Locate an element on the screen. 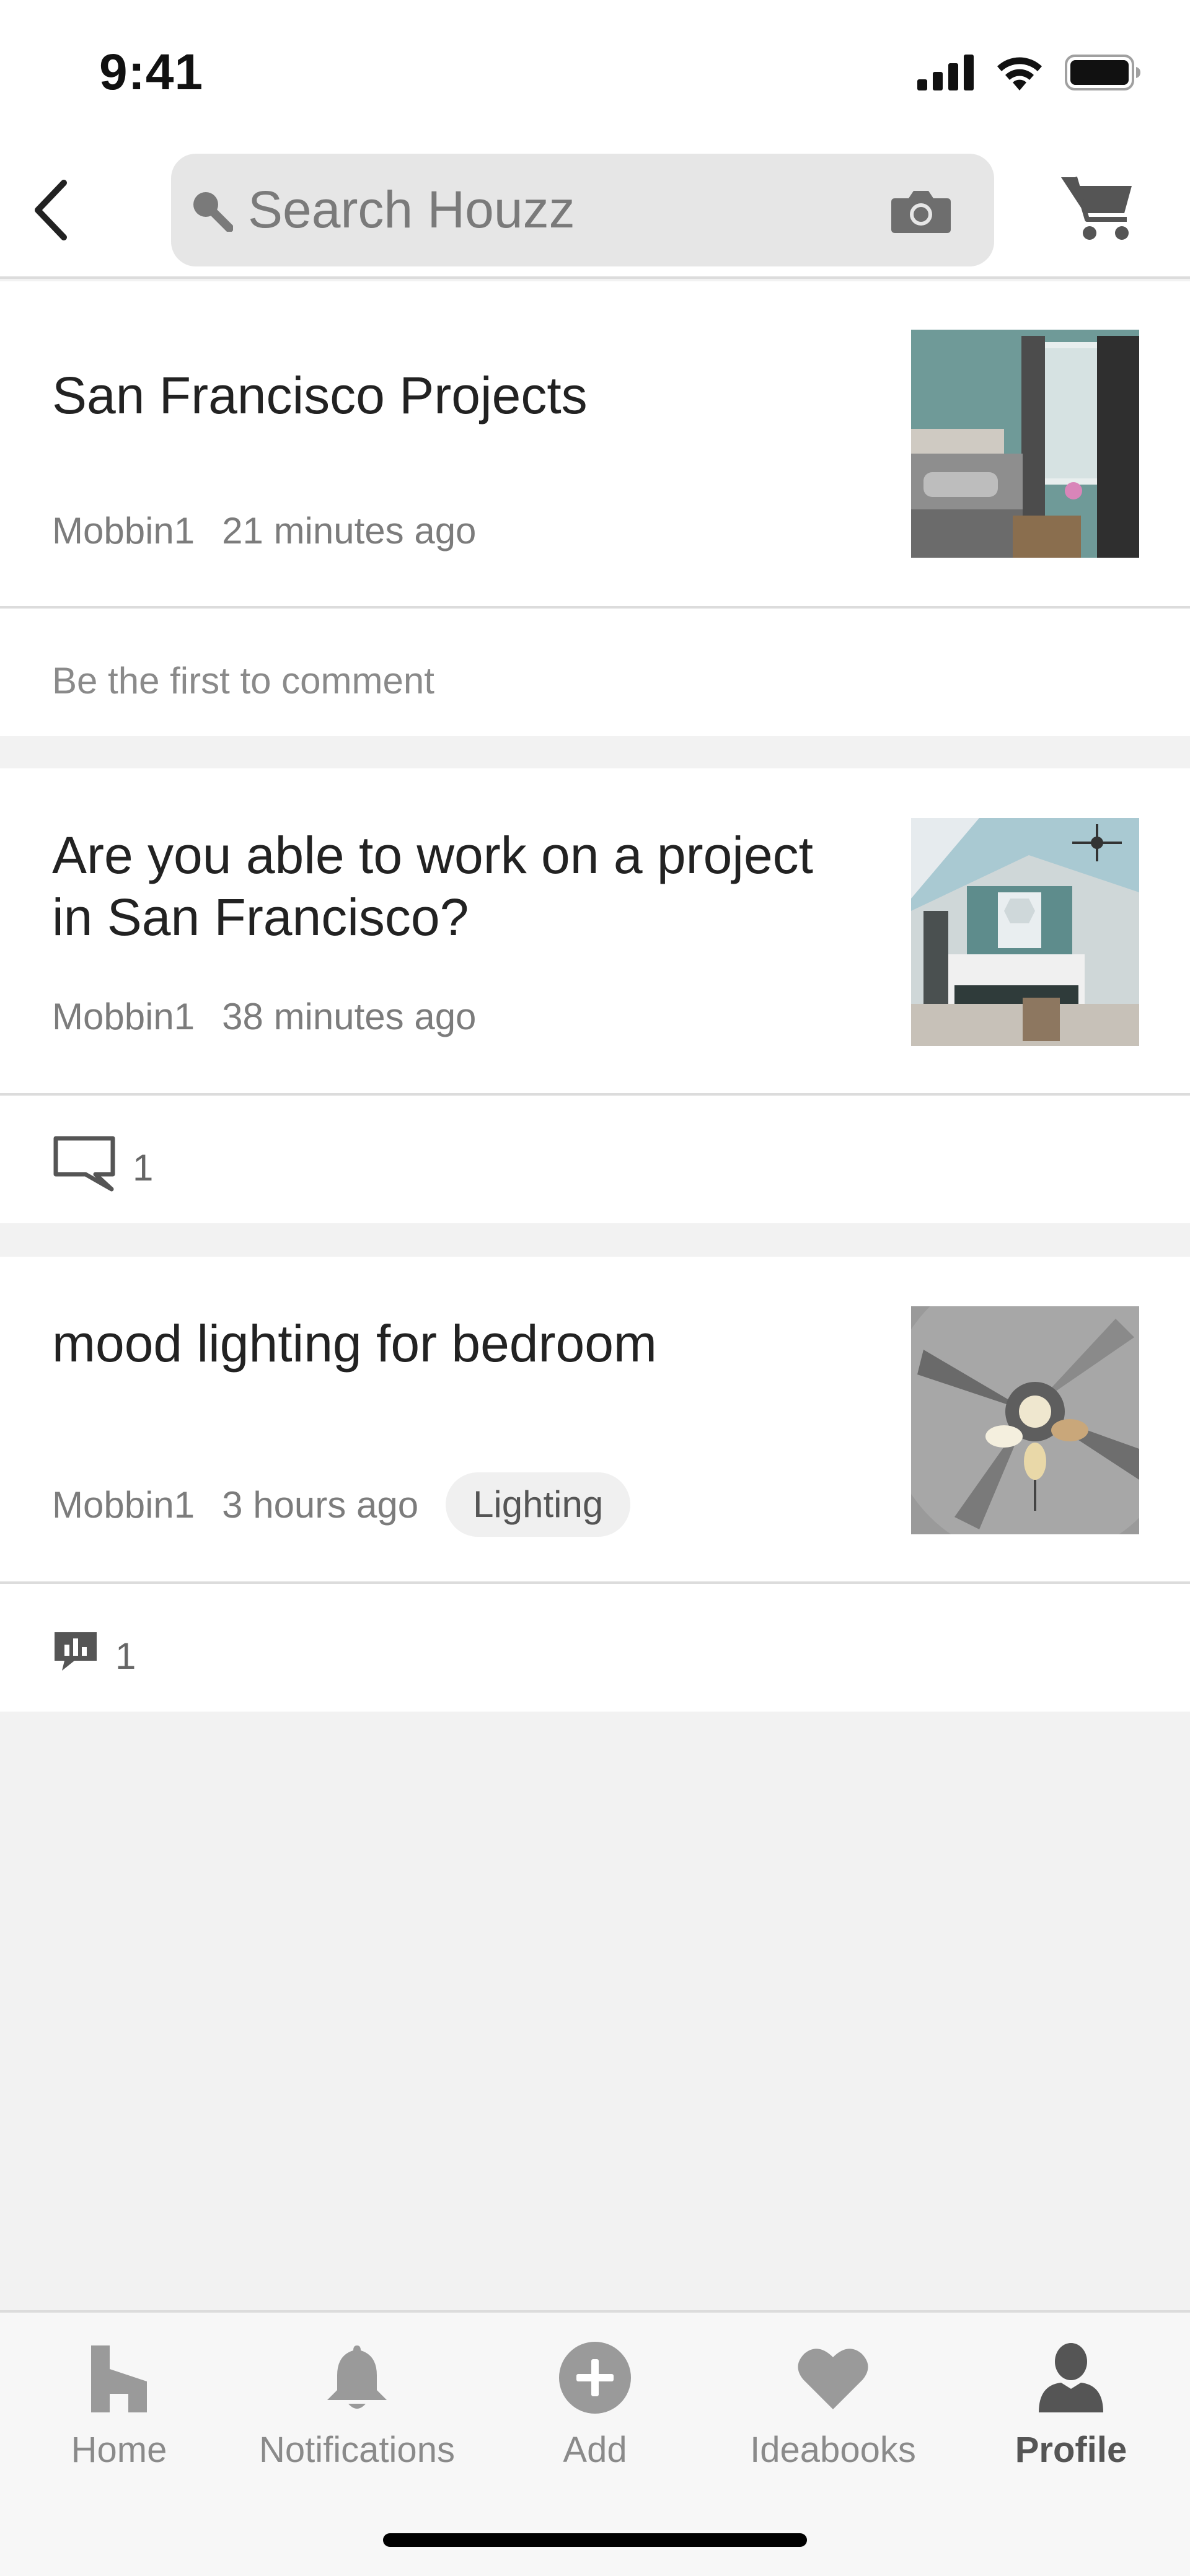 Image resolution: width=1190 pixels, height=2576 pixels. comment-icon is located at coordinates (84, 1167).